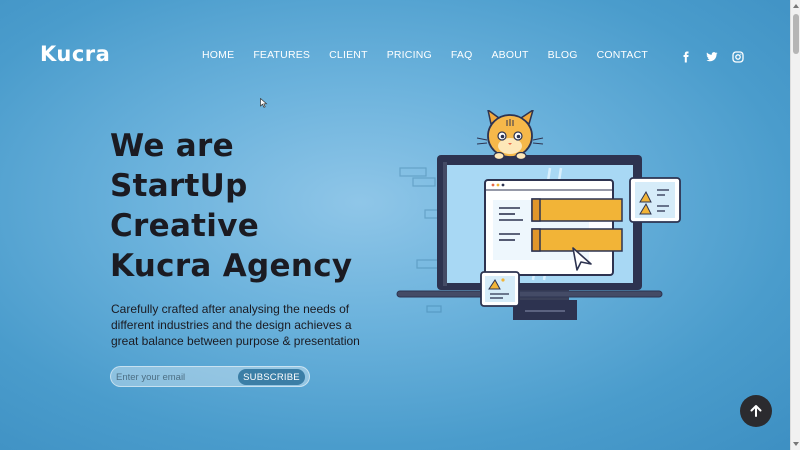 This screenshot has height=450, width=800. Describe the element at coordinates (179, 186) in the screenshot. I see `hero-title-line: StartUp` at that location.